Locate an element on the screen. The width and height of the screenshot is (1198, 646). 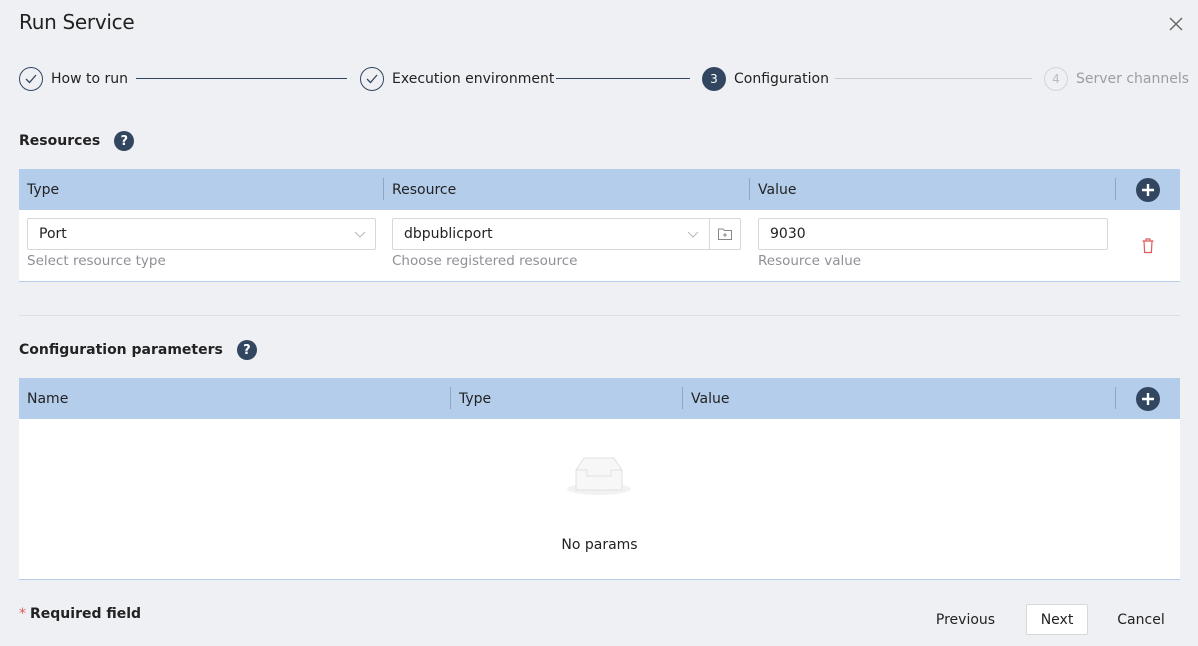
resources-table-header: Type Resource Value is located at coordinates (599, 189).